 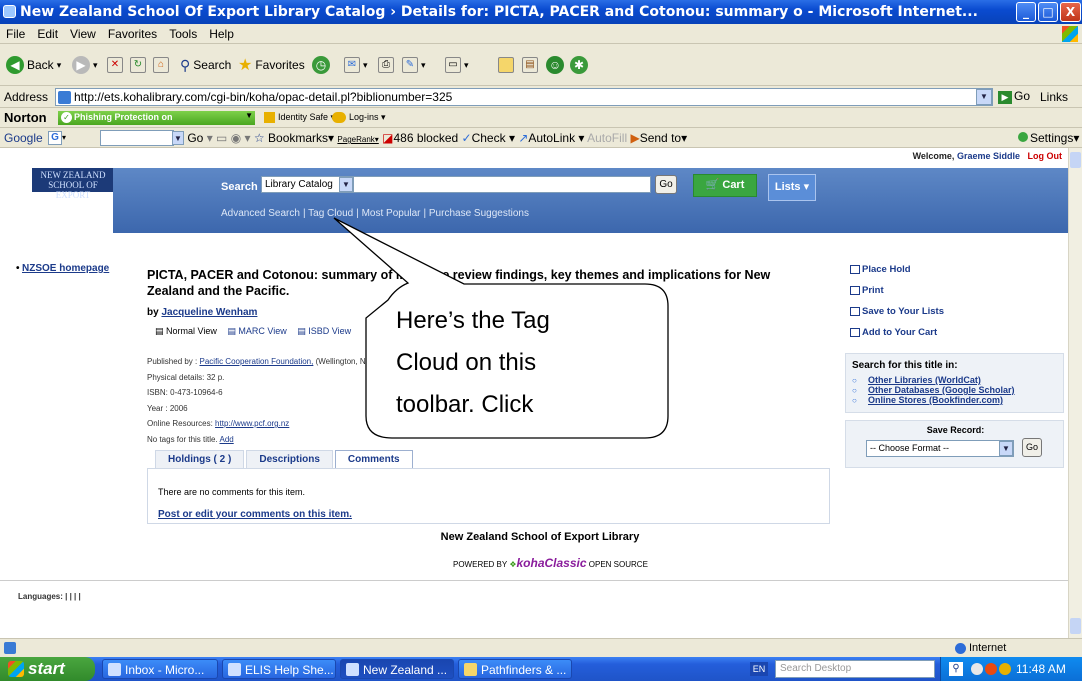 I want to click on google-send-to: Send to▾, so click(x=663, y=138).